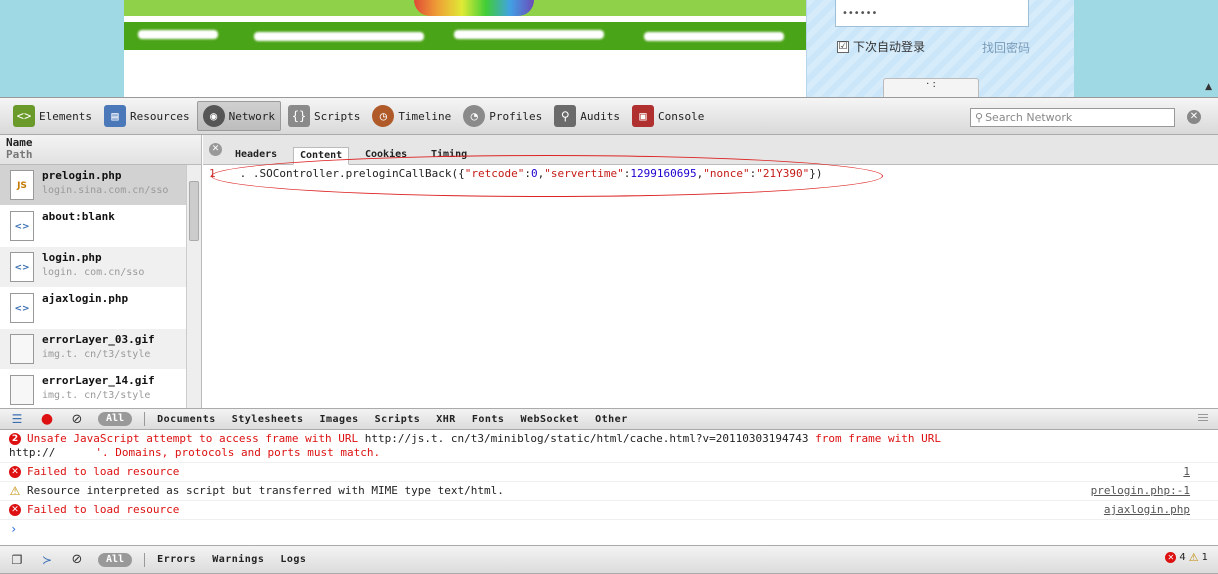 The image size is (1218, 574). I want to click on resources-icon: ▤, so click(114, 116).